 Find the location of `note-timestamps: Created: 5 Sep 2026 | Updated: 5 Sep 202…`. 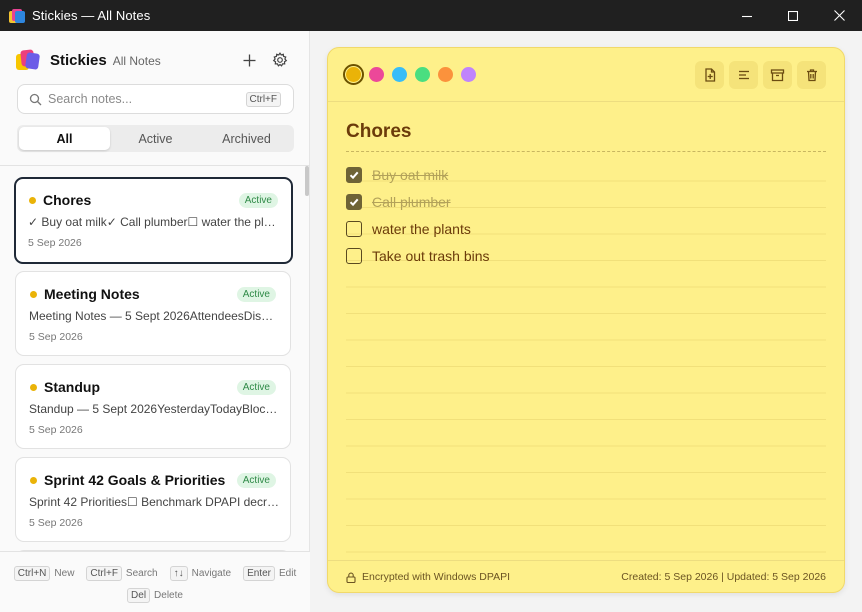

note-timestamps: Created: 5 Sep 2026 | Updated: 5 Sep 202… is located at coordinates (723, 577).